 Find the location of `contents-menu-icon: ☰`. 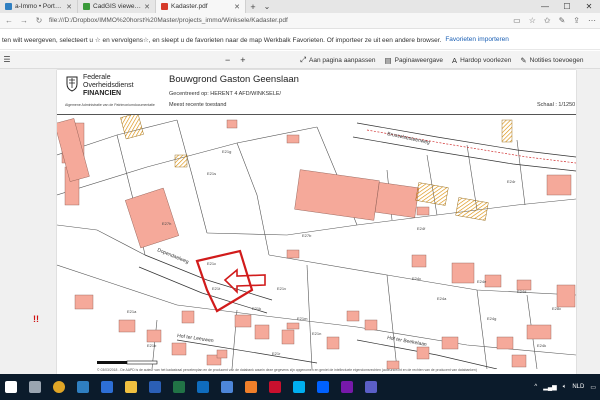

contents-menu-icon: ☰ is located at coordinates (7, 59).